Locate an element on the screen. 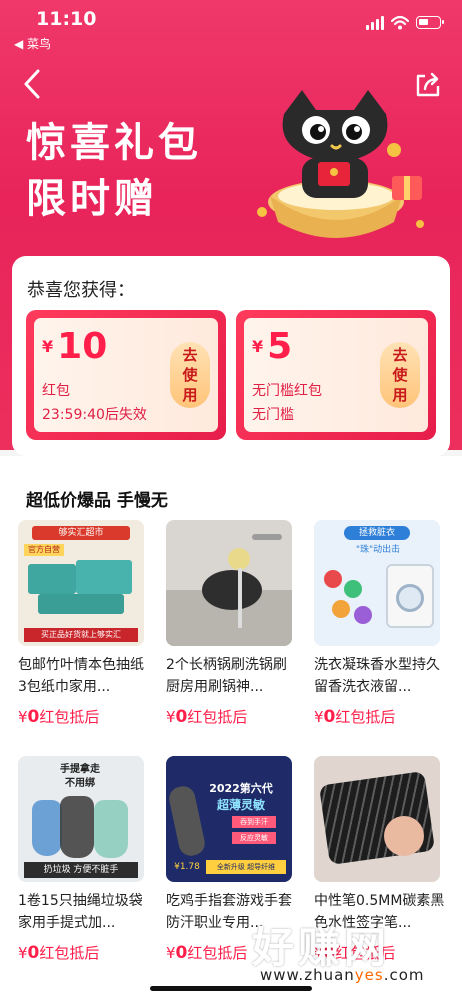 The width and height of the screenshot is (462, 1000). coupon-label: 红包 is located at coordinates (56, 391).